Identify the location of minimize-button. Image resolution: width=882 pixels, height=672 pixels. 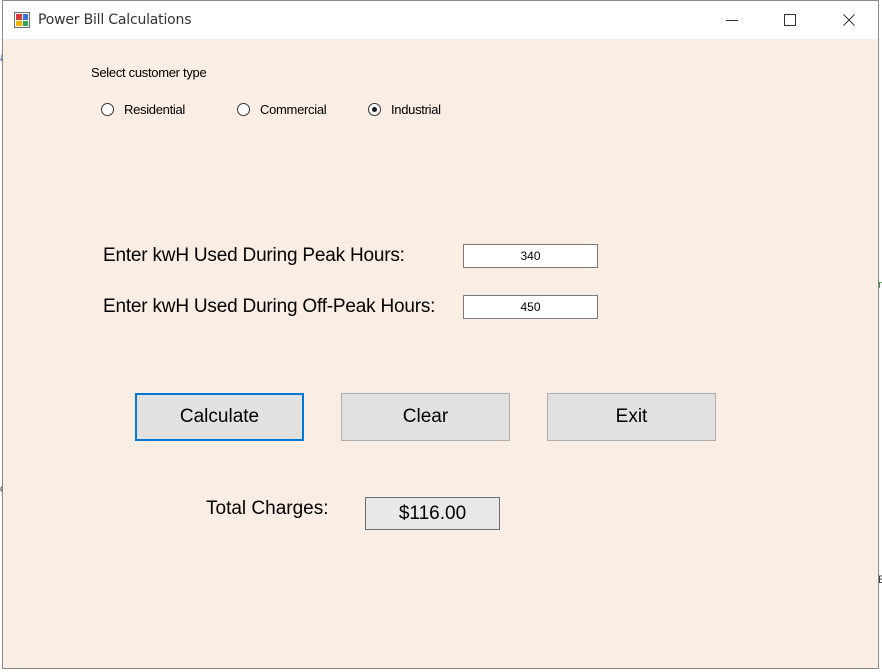
(732, 20).